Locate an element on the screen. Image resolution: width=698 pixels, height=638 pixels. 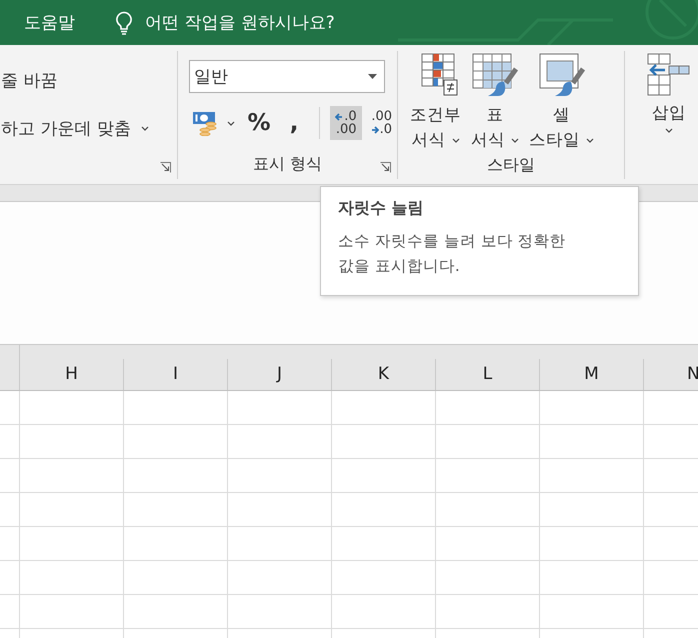
column-header: K is located at coordinates (384, 374).